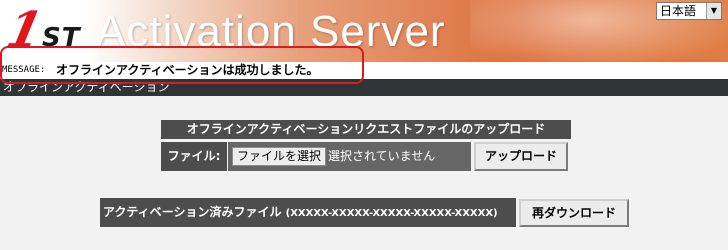 This screenshot has width=728, height=250. What do you see at coordinates (187, 70) in the screenshot?
I see `message-text: オフラインアクティベーションは成功しました。` at bounding box center [187, 70].